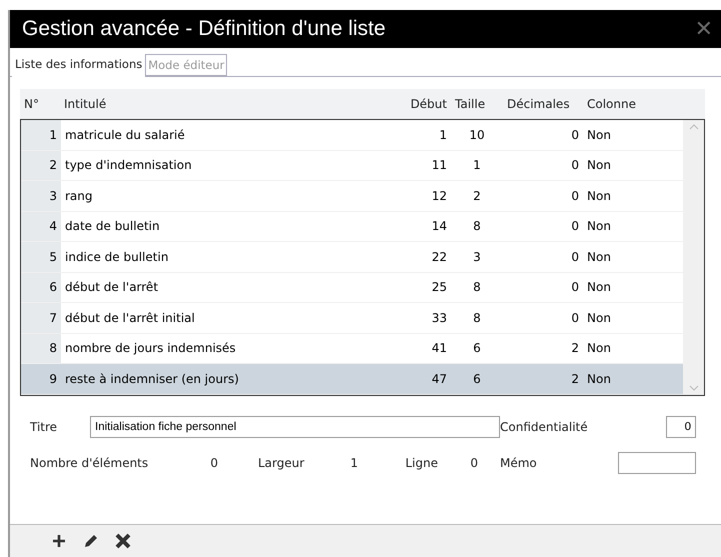  What do you see at coordinates (352, 227) in the screenshot?
I see `table-row: 4 date de bulletin 14 8 0 Non` at bounding box center [352, 227].